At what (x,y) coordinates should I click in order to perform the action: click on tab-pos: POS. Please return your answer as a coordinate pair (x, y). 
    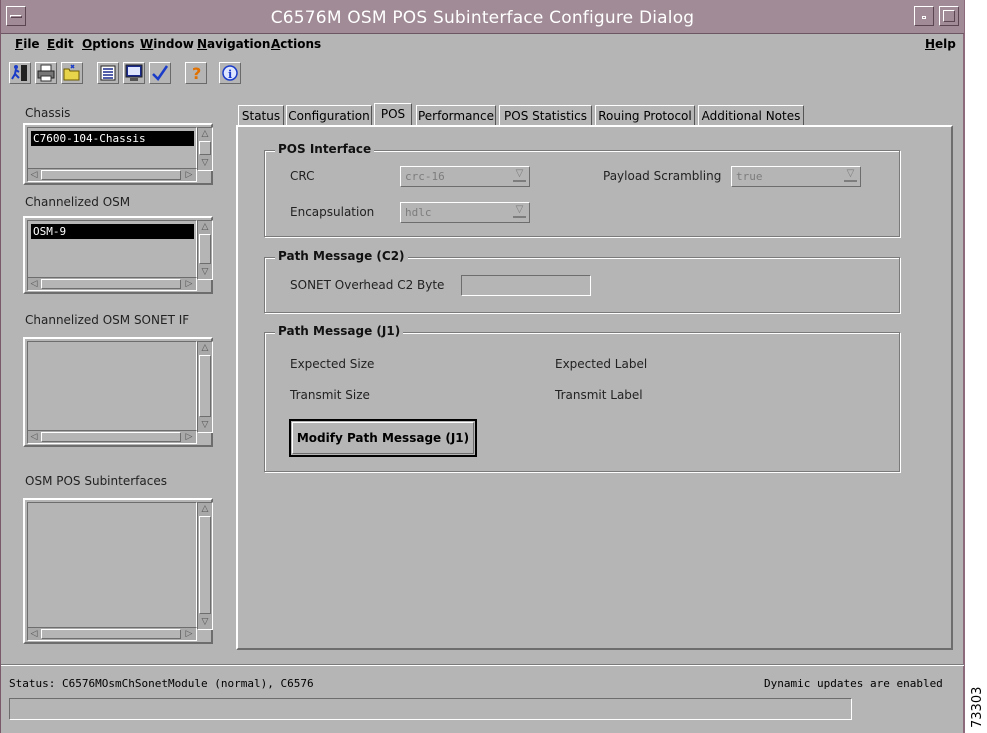
    Looking at the image, I should click on (393, 115).